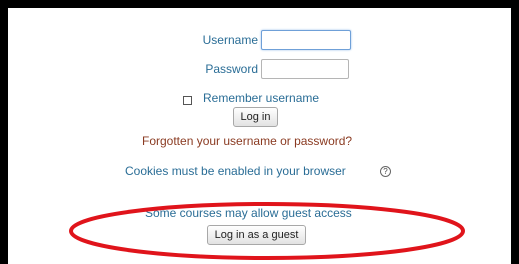  What do you see at coordinates (235, 171) in the screenshot?
I see `cookies-notice: Cookies must be enabled in your browser` at bounding box center [235, 171].